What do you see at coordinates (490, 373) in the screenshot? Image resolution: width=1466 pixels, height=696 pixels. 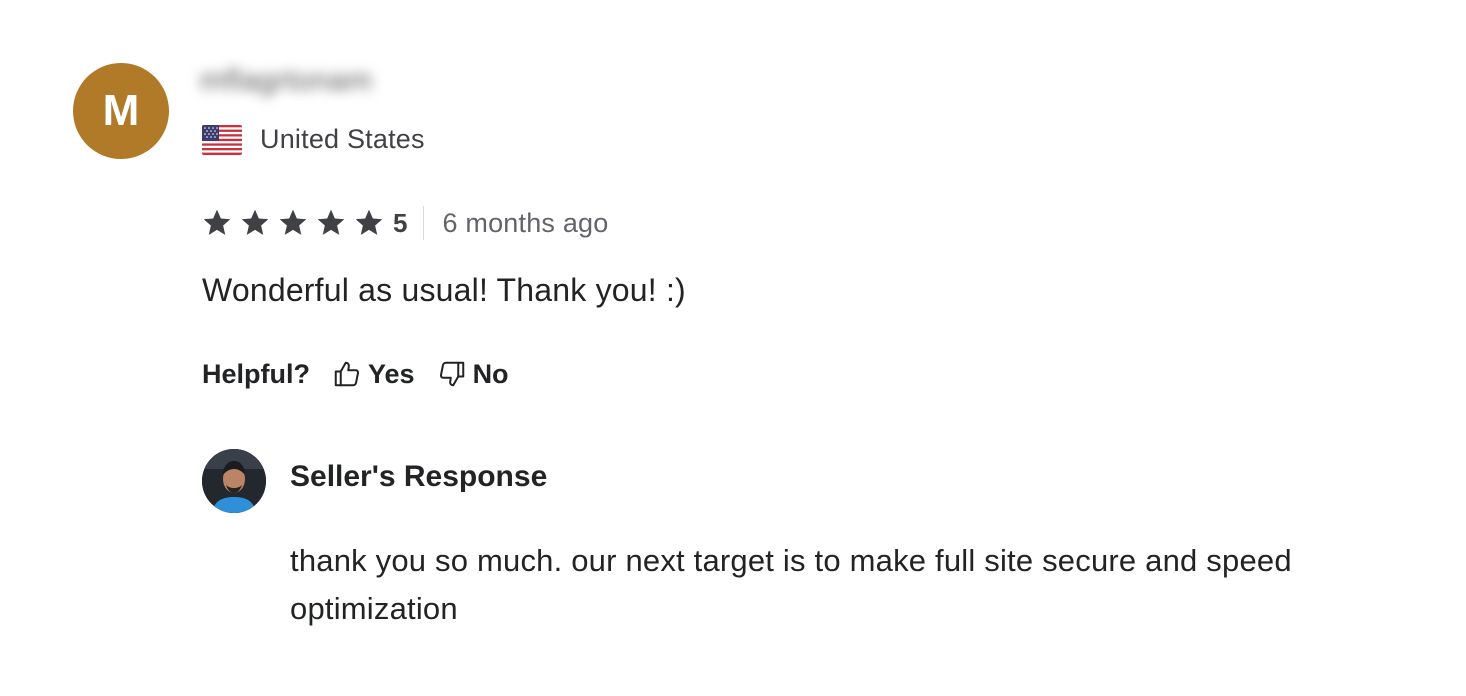 I see `no-label: No` at bounding box center [490, 373].